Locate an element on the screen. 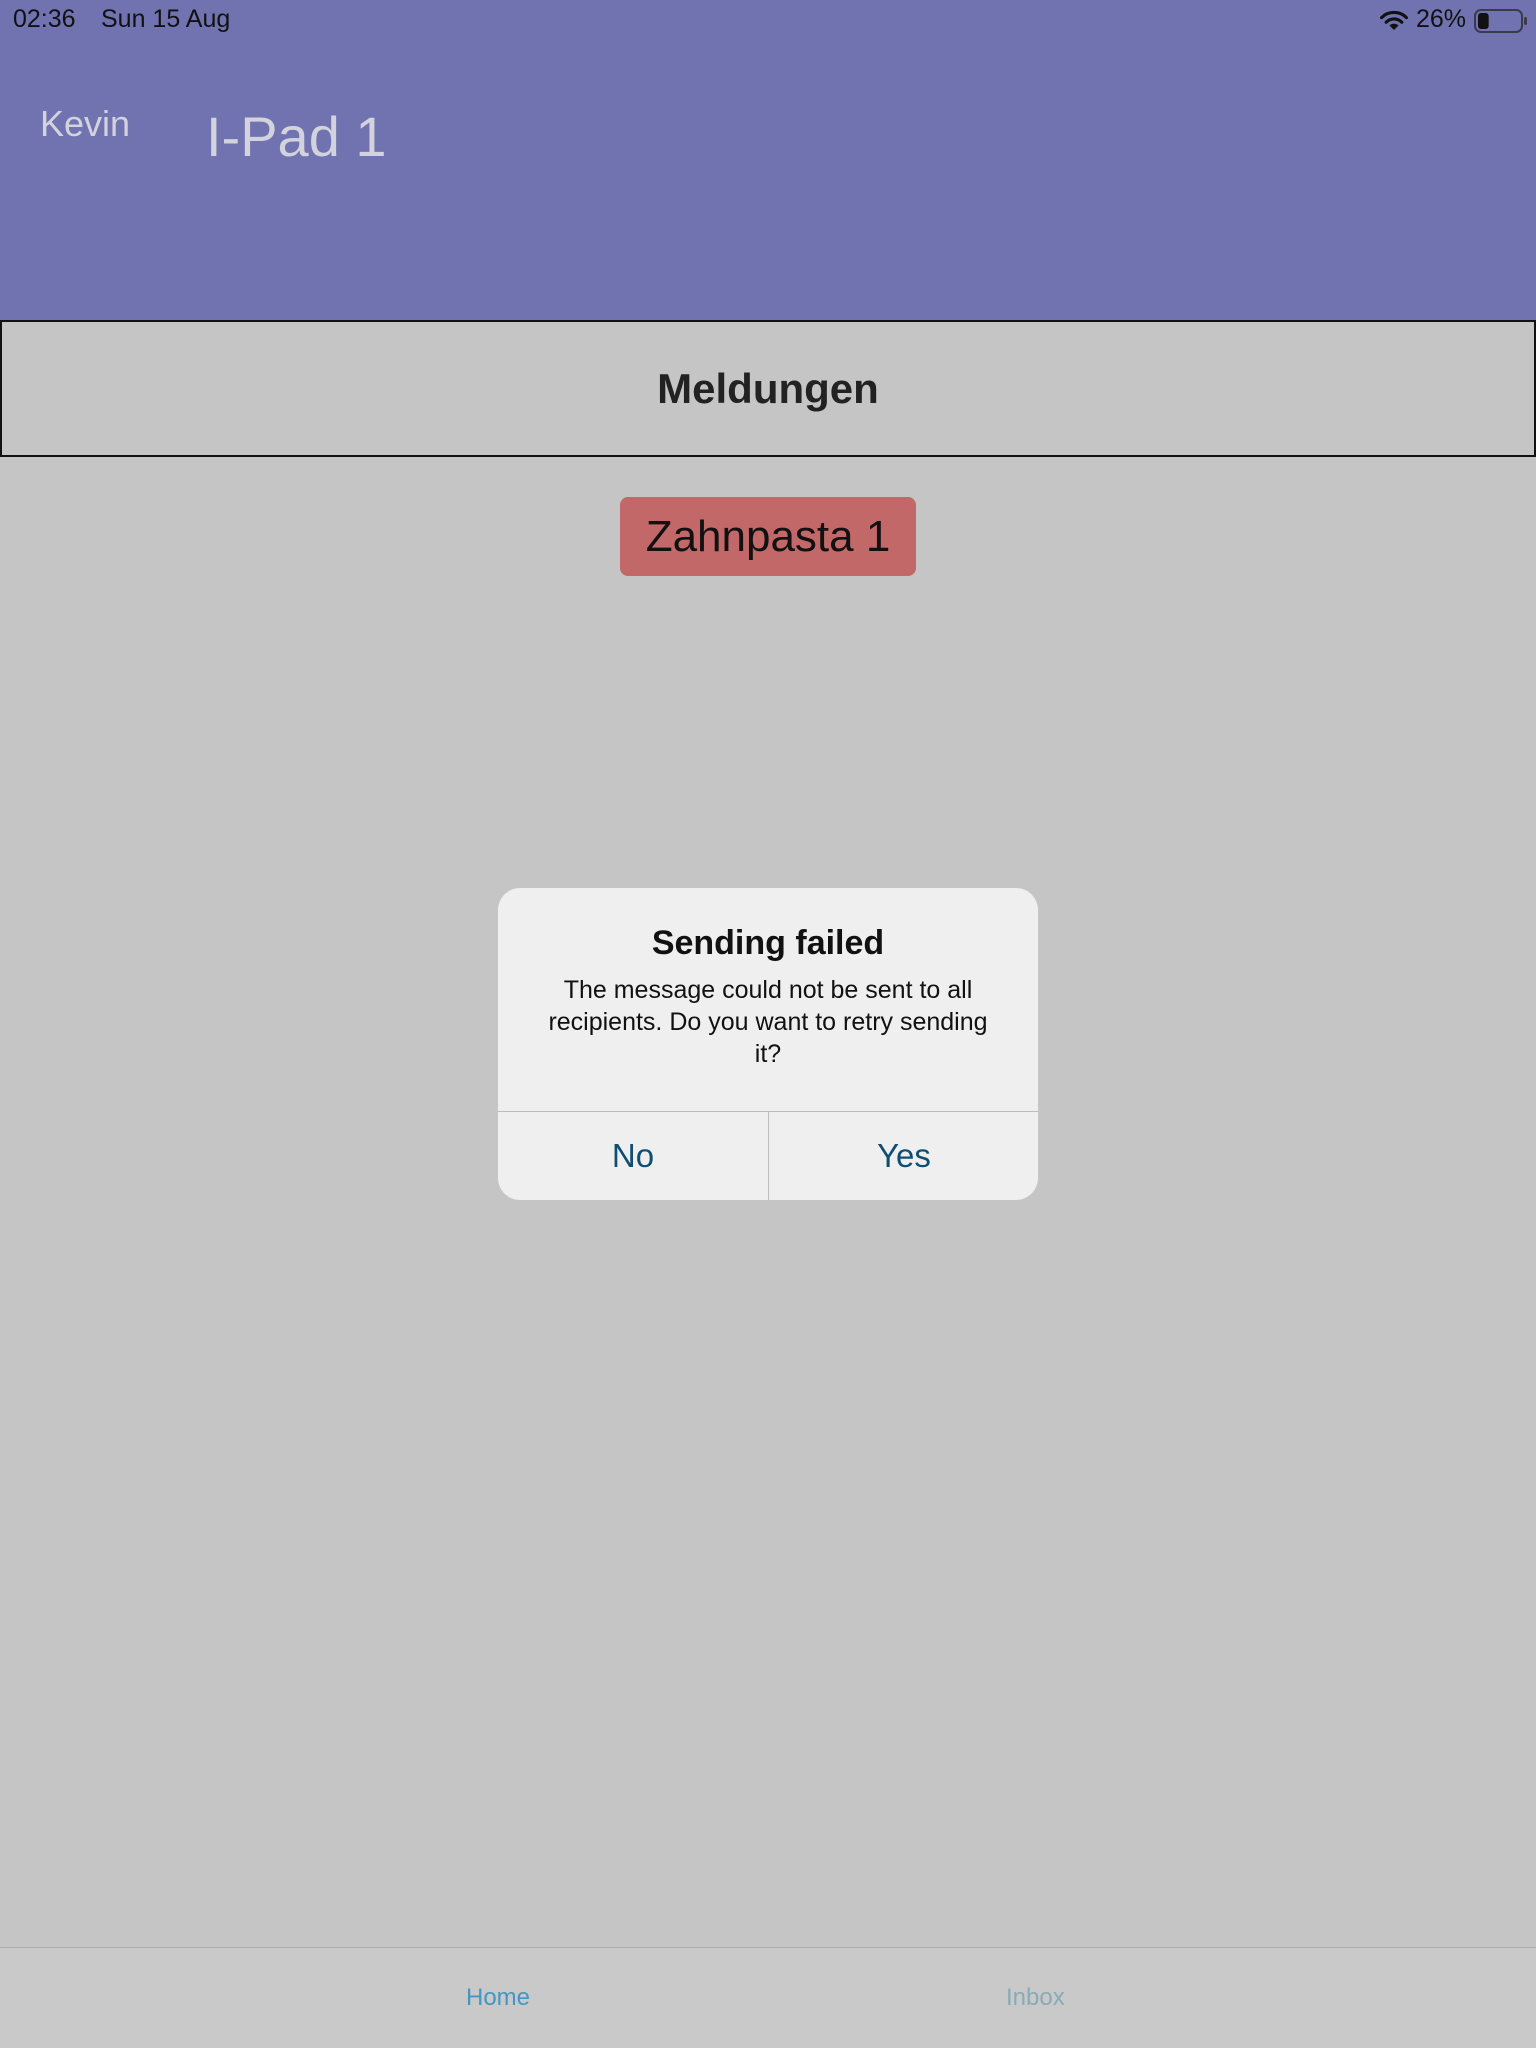 The width and height of the screenshot is (1536, 2048). section-header: Meldungen is located at coordinates (768, 388).